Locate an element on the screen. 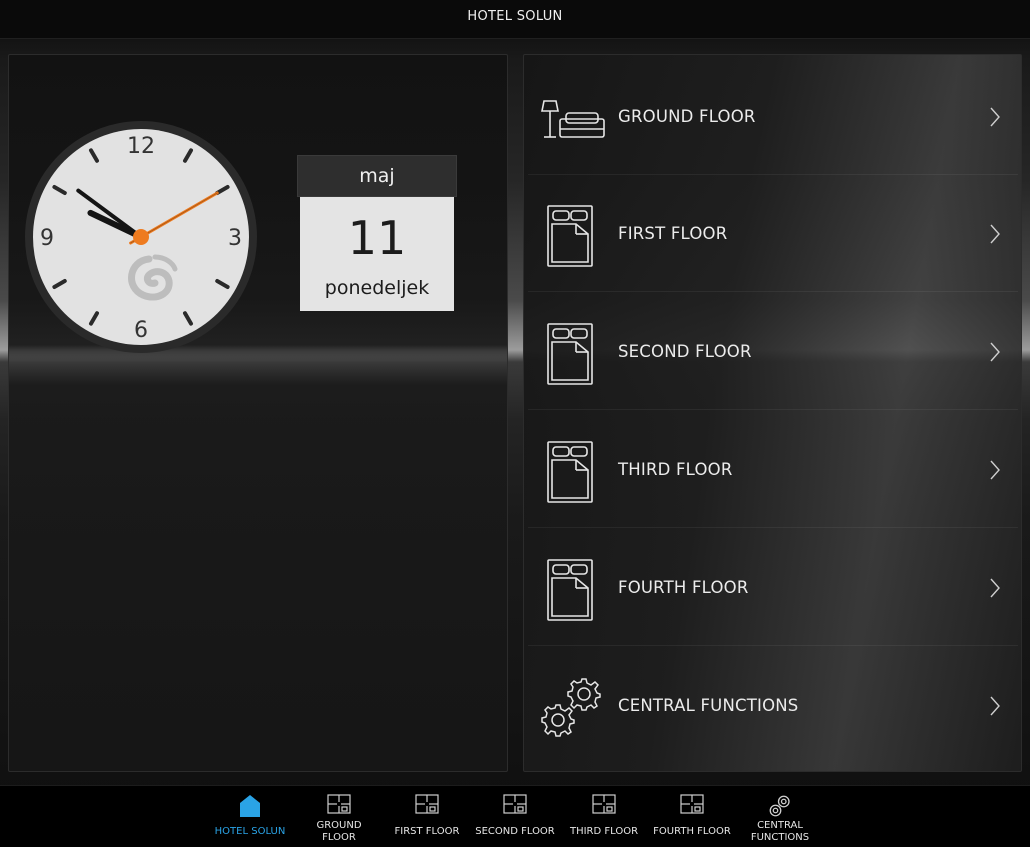 The width and height of the screenshot is (1030, 847). nav-label: HOTEL SOLUN is located at coordinates (250, 831).